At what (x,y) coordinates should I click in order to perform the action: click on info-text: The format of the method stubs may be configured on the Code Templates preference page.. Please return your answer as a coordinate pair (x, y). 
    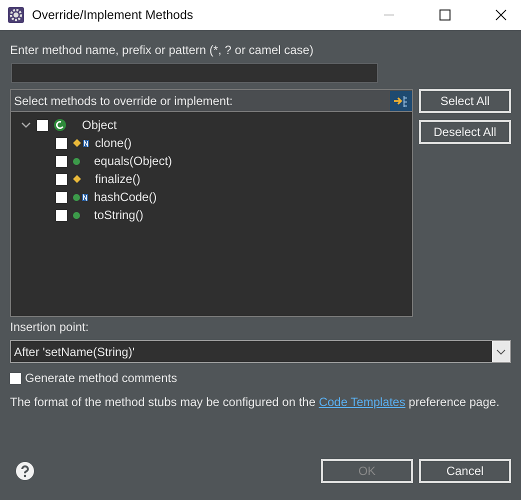
    Looking at the image, I should click on (255, 402).